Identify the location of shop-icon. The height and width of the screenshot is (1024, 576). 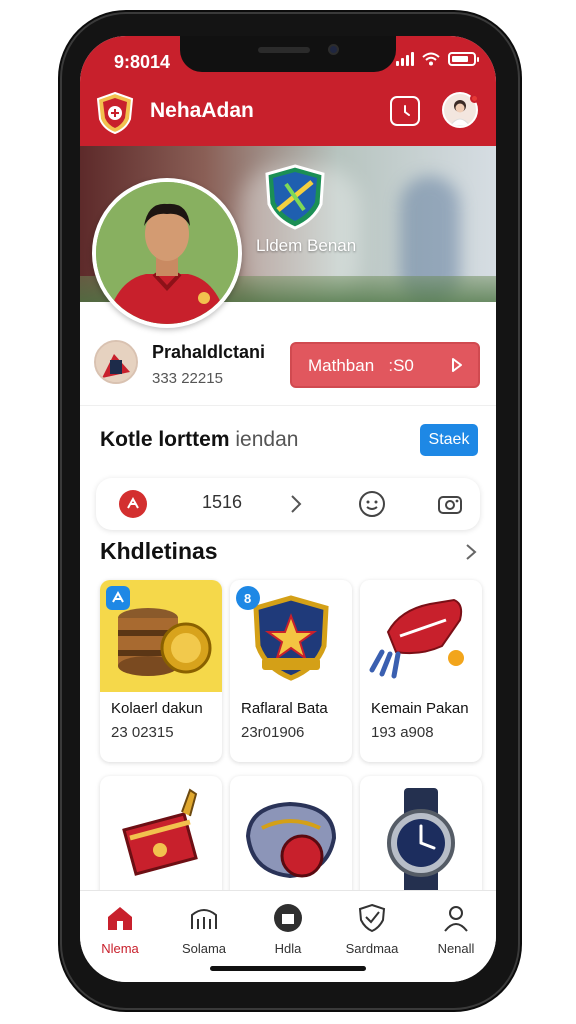
(288, 918).